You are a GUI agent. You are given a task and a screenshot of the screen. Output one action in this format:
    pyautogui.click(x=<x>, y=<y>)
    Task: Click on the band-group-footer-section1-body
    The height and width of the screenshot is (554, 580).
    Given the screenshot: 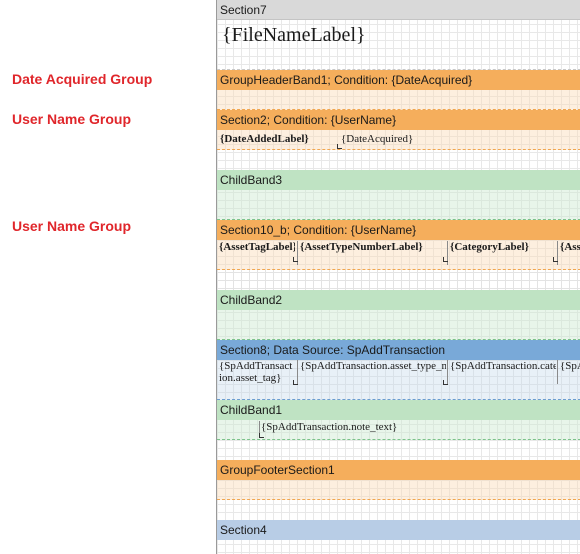 What is the action you would take?
    pyautogui.click(x=398, y=490)
    